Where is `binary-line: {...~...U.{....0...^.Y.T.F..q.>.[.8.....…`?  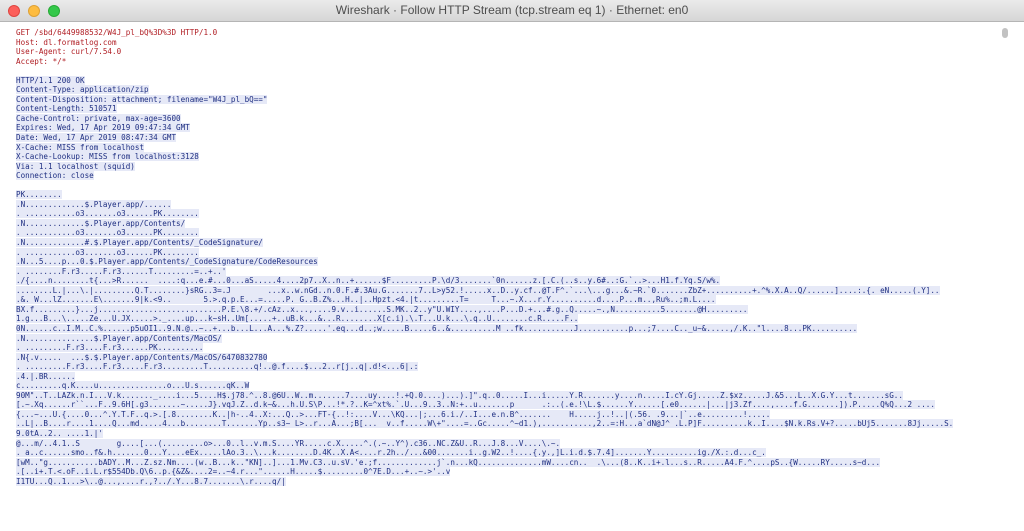 binary-line: {...~...U.{....0...^.Y.T.F..q.>.[.8.....… is located at coordinates (506, 414).